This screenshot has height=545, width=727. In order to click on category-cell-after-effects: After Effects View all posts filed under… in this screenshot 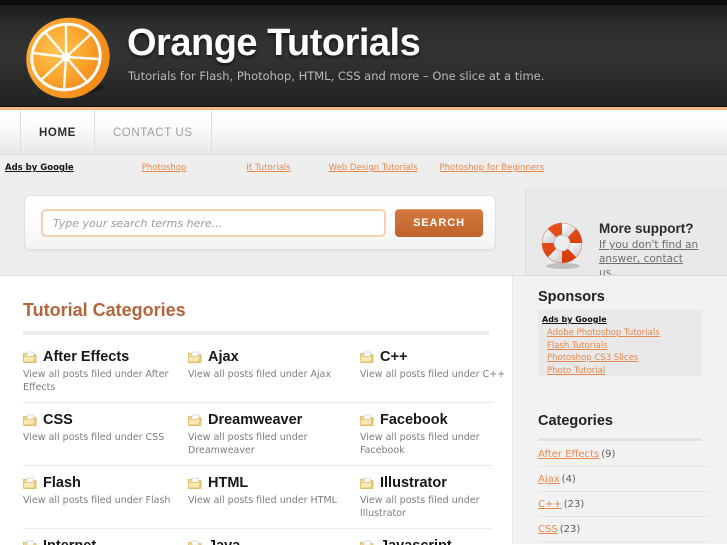, I will do `click(105, 371)`.